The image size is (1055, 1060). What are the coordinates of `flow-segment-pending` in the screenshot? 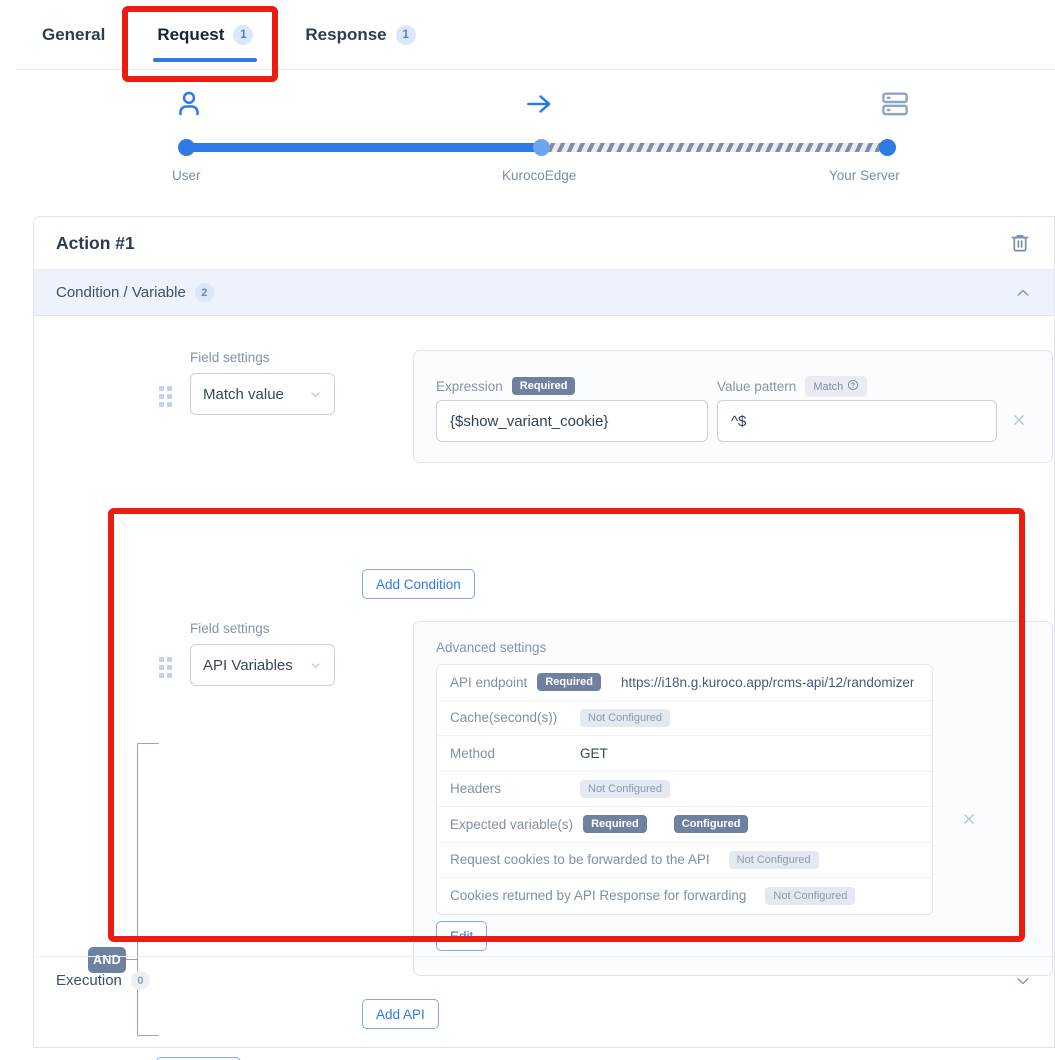 It's located at (713, 147).